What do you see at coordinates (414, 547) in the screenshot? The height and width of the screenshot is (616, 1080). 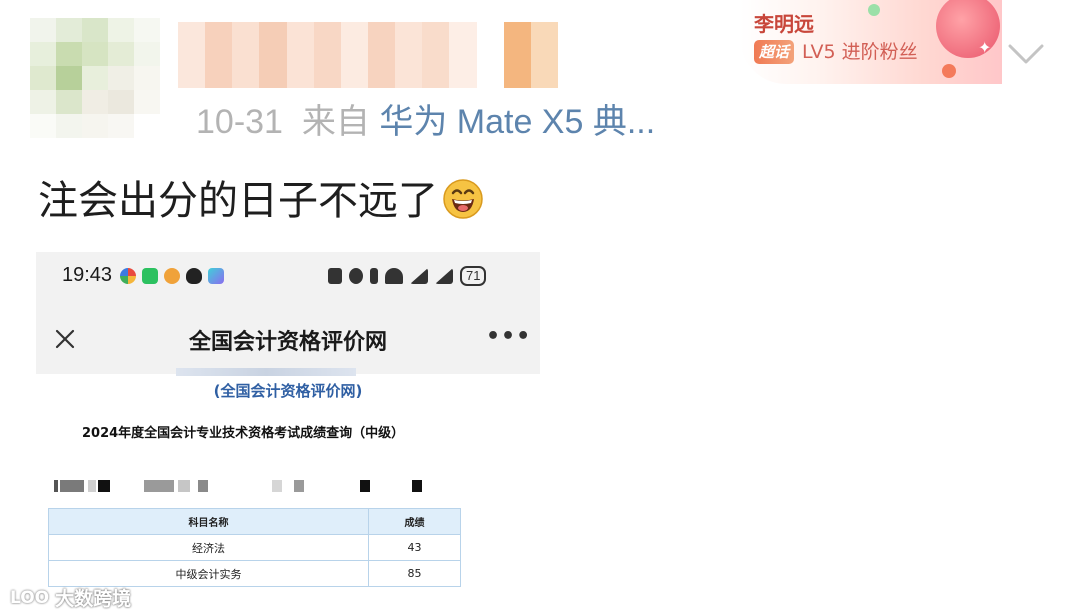 I see `score-cell: 43` at bounding box center [414, 547].